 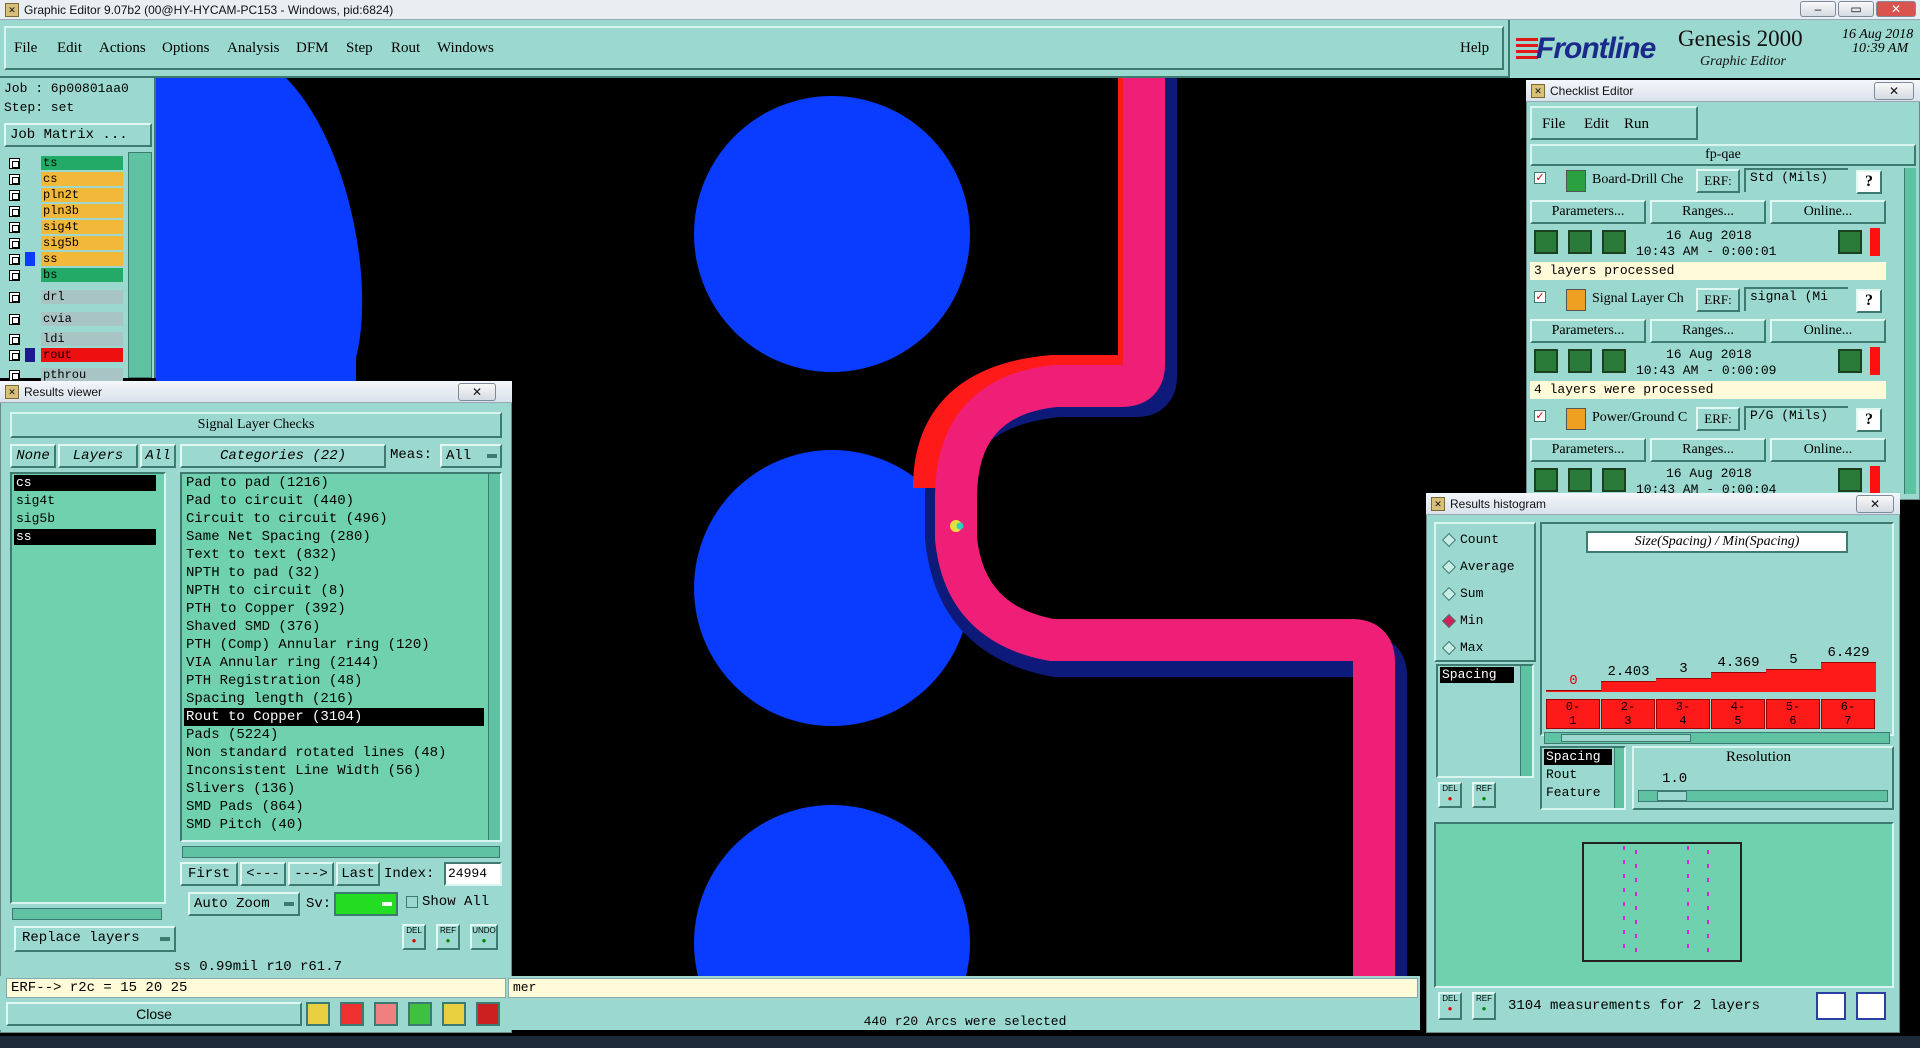 I want to click on category-item: Pad to pad (1216), so click(x=334, y=483).